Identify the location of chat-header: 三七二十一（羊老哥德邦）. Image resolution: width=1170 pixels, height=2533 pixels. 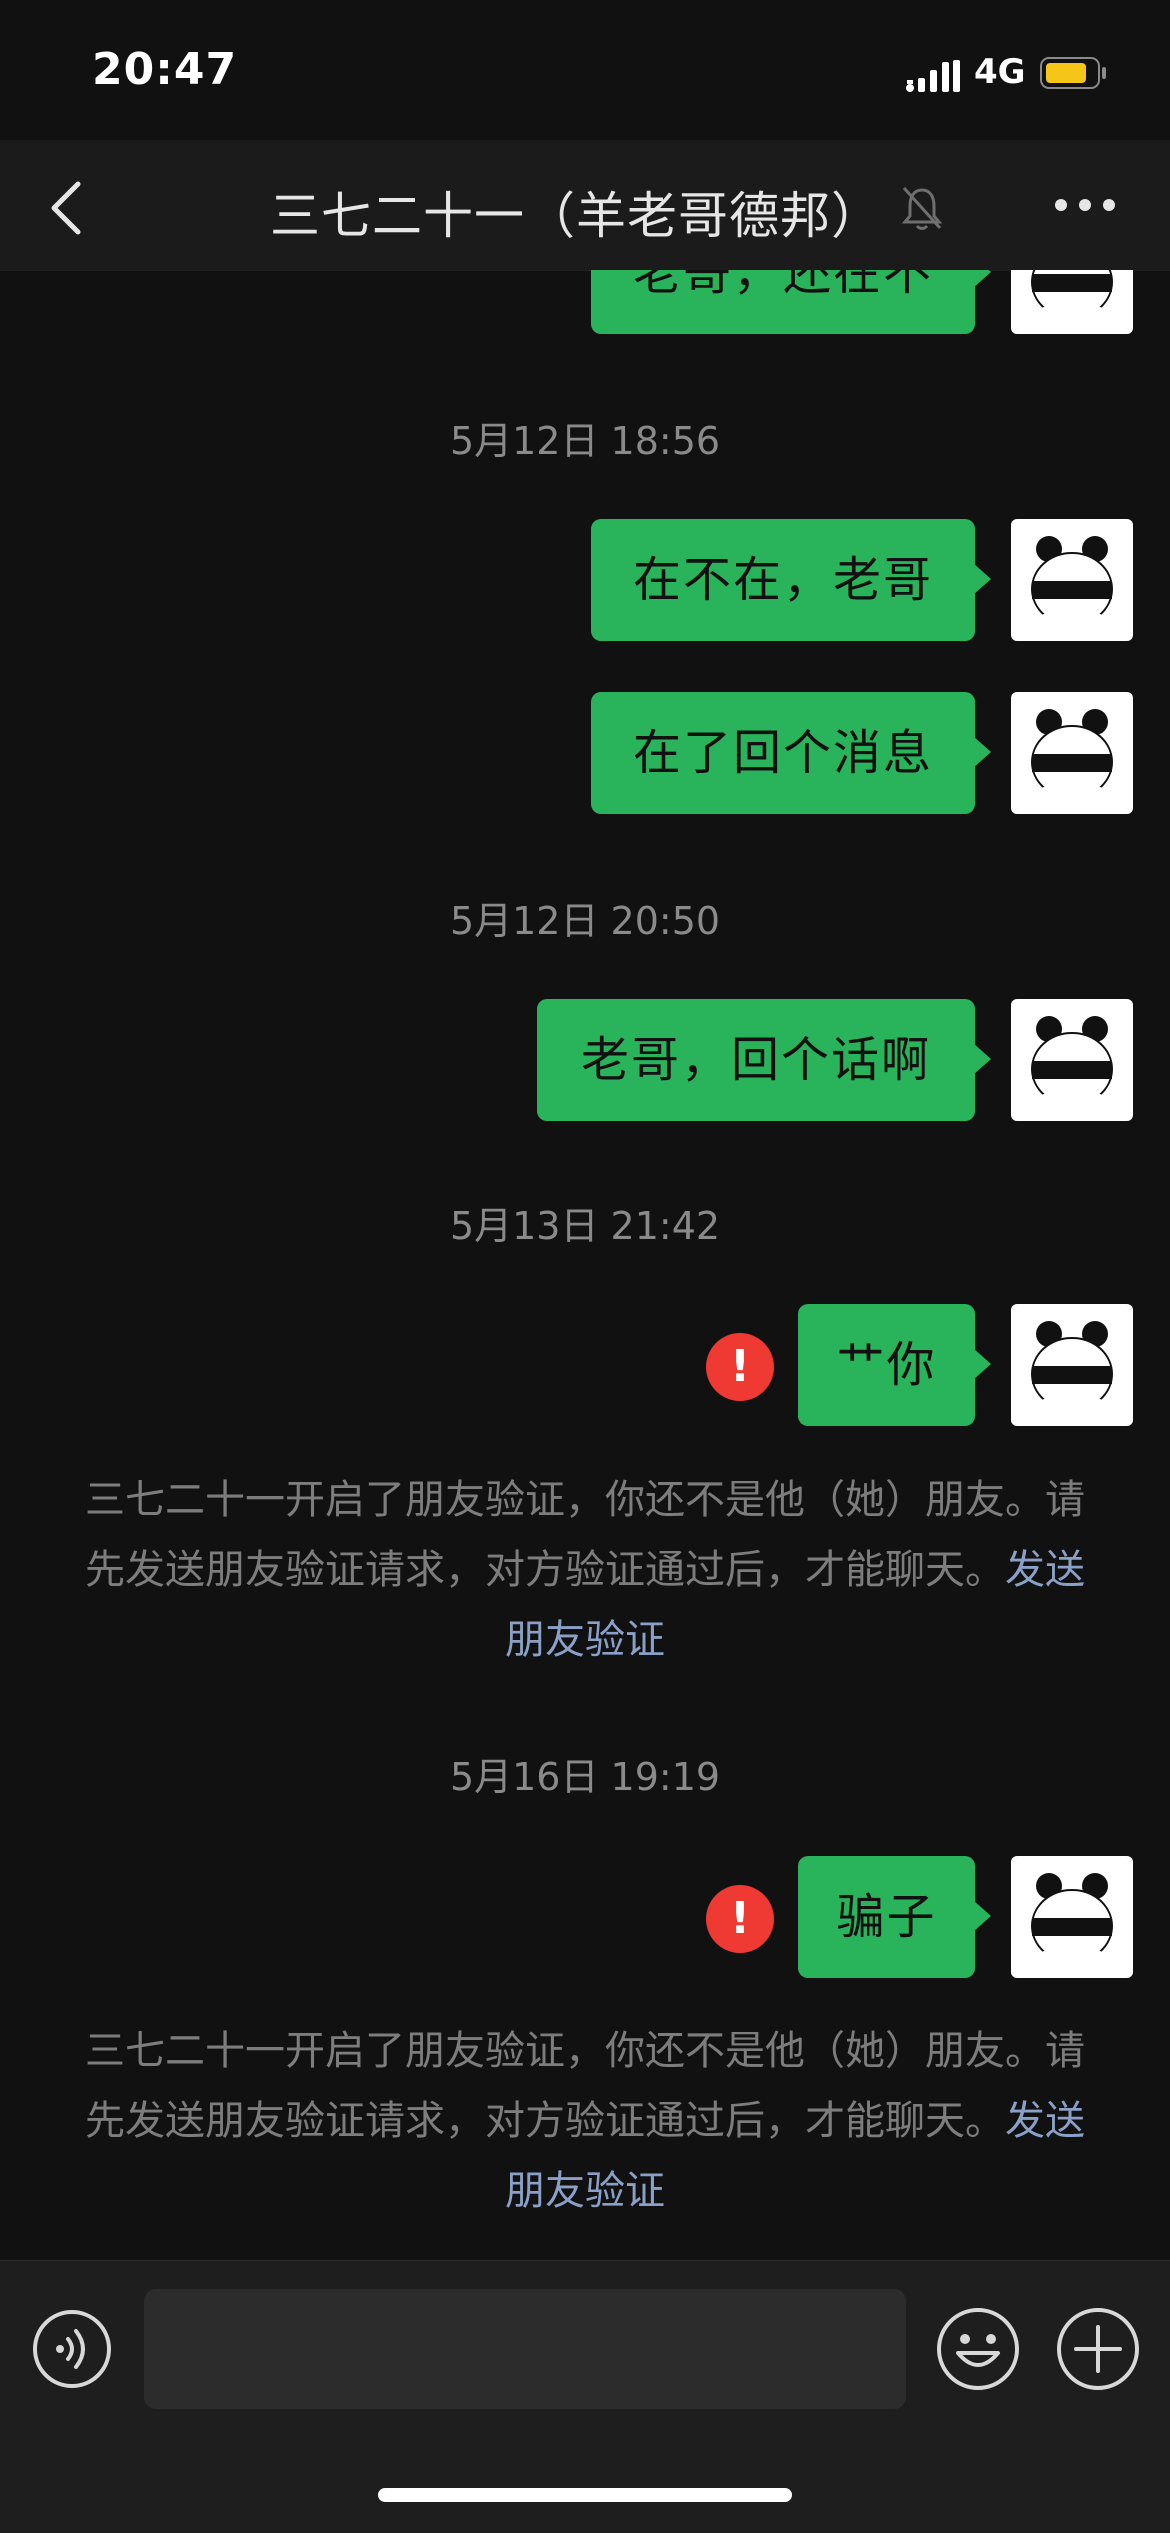
(585, 205).